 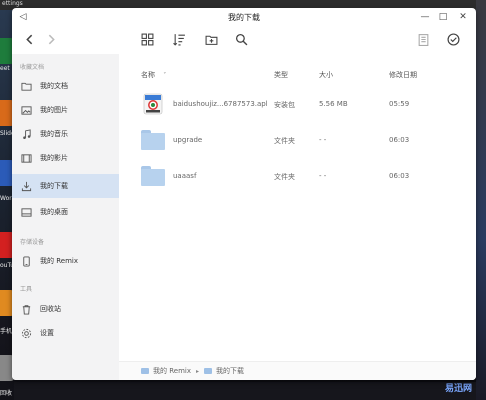 What do you see at coordinates (26, 110) in the screenshot?
I see `image-icon` at bounding box center [26, 110].